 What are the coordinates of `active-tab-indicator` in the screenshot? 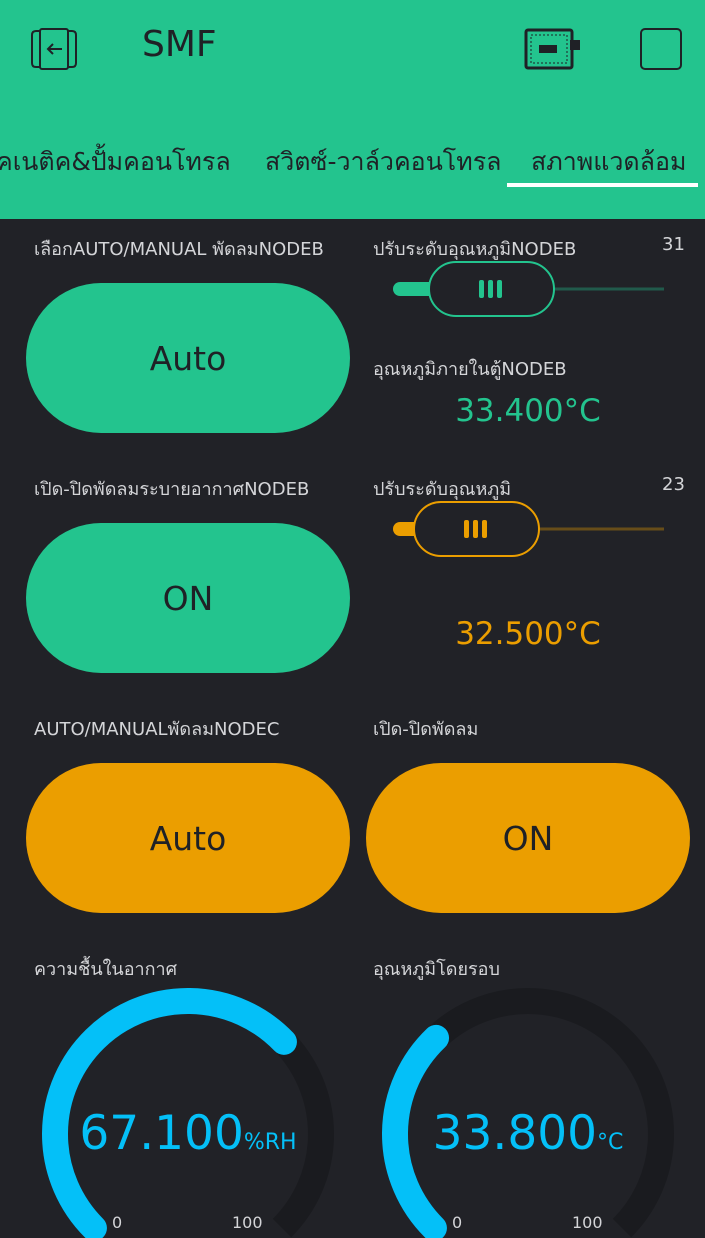 It's located at (602, 185).